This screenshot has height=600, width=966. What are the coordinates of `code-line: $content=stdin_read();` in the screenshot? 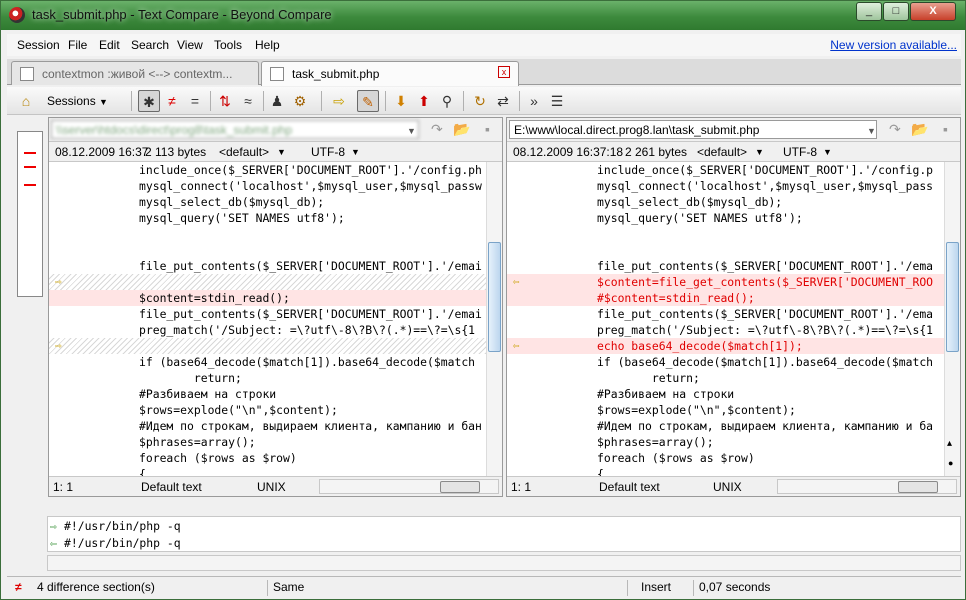 It's located at (275, 298).